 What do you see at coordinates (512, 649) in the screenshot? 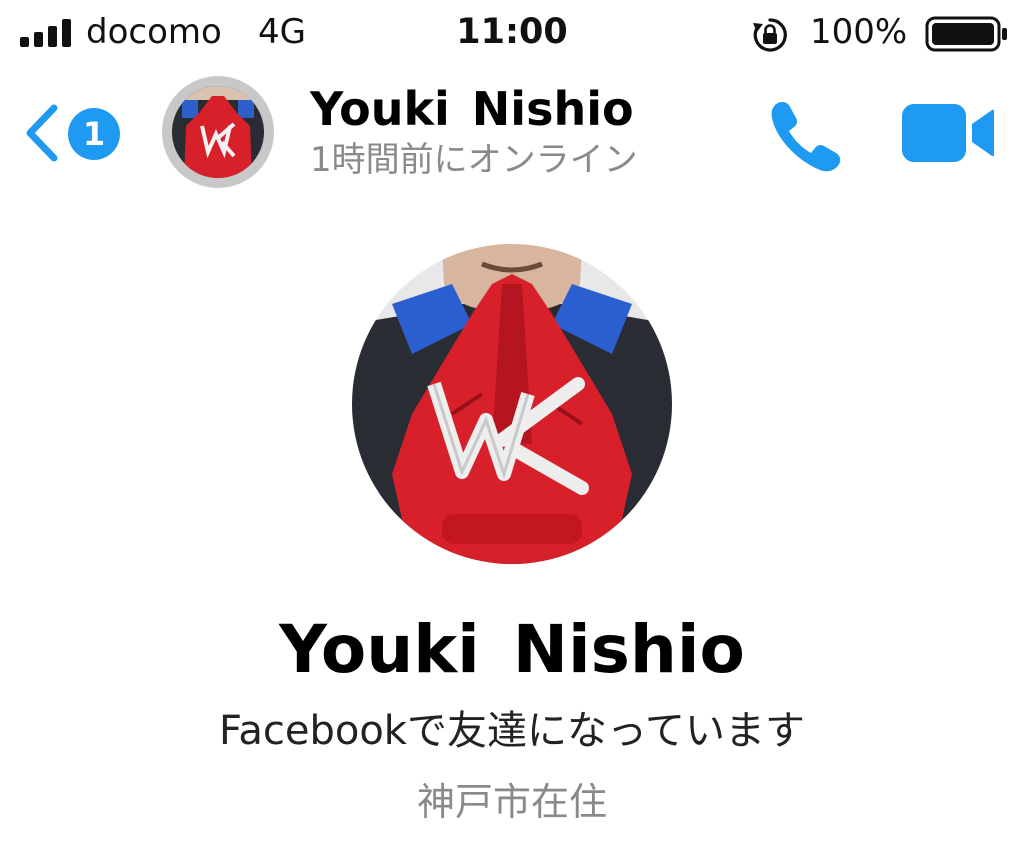
I see `profile-name: Youki Nishio` at bounding box center [512, 649].